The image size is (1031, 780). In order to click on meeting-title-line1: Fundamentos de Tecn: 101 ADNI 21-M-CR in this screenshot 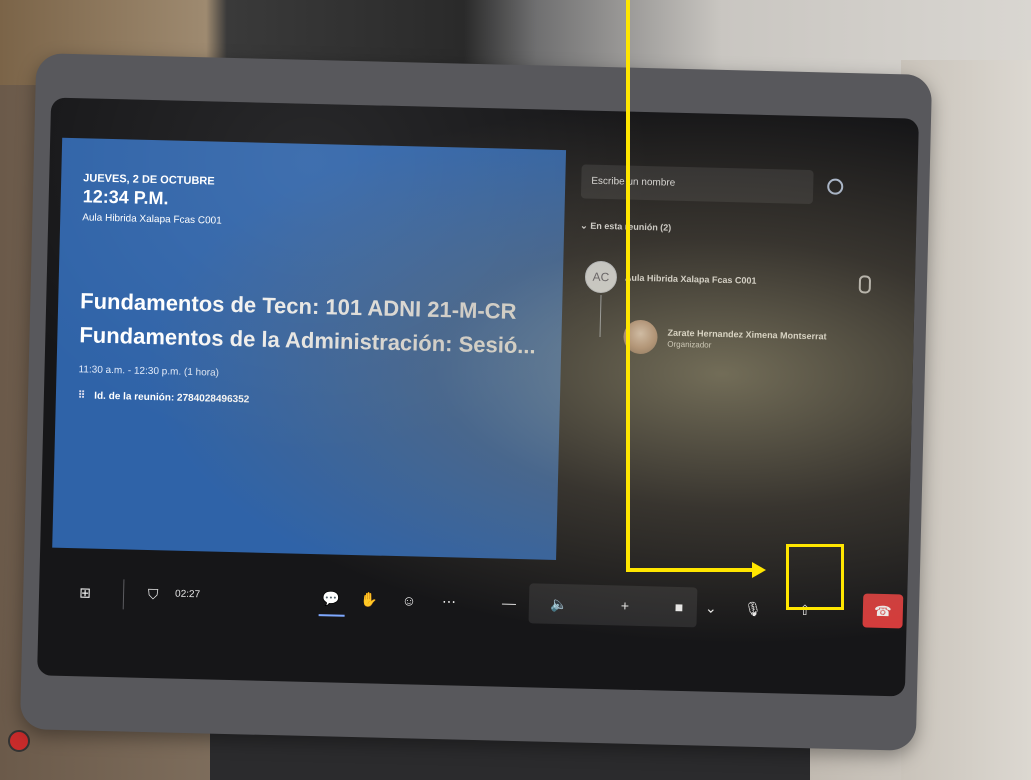, I will do `click(298, 306)`.